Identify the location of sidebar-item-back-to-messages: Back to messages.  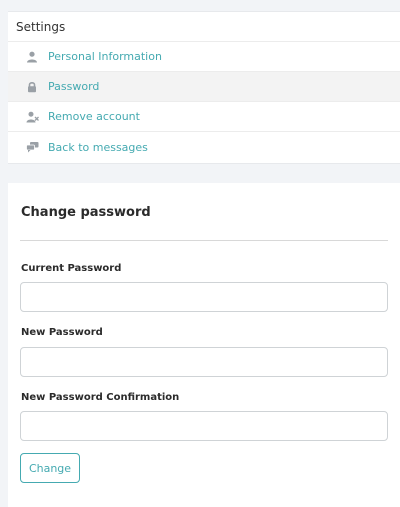
(204, 147).